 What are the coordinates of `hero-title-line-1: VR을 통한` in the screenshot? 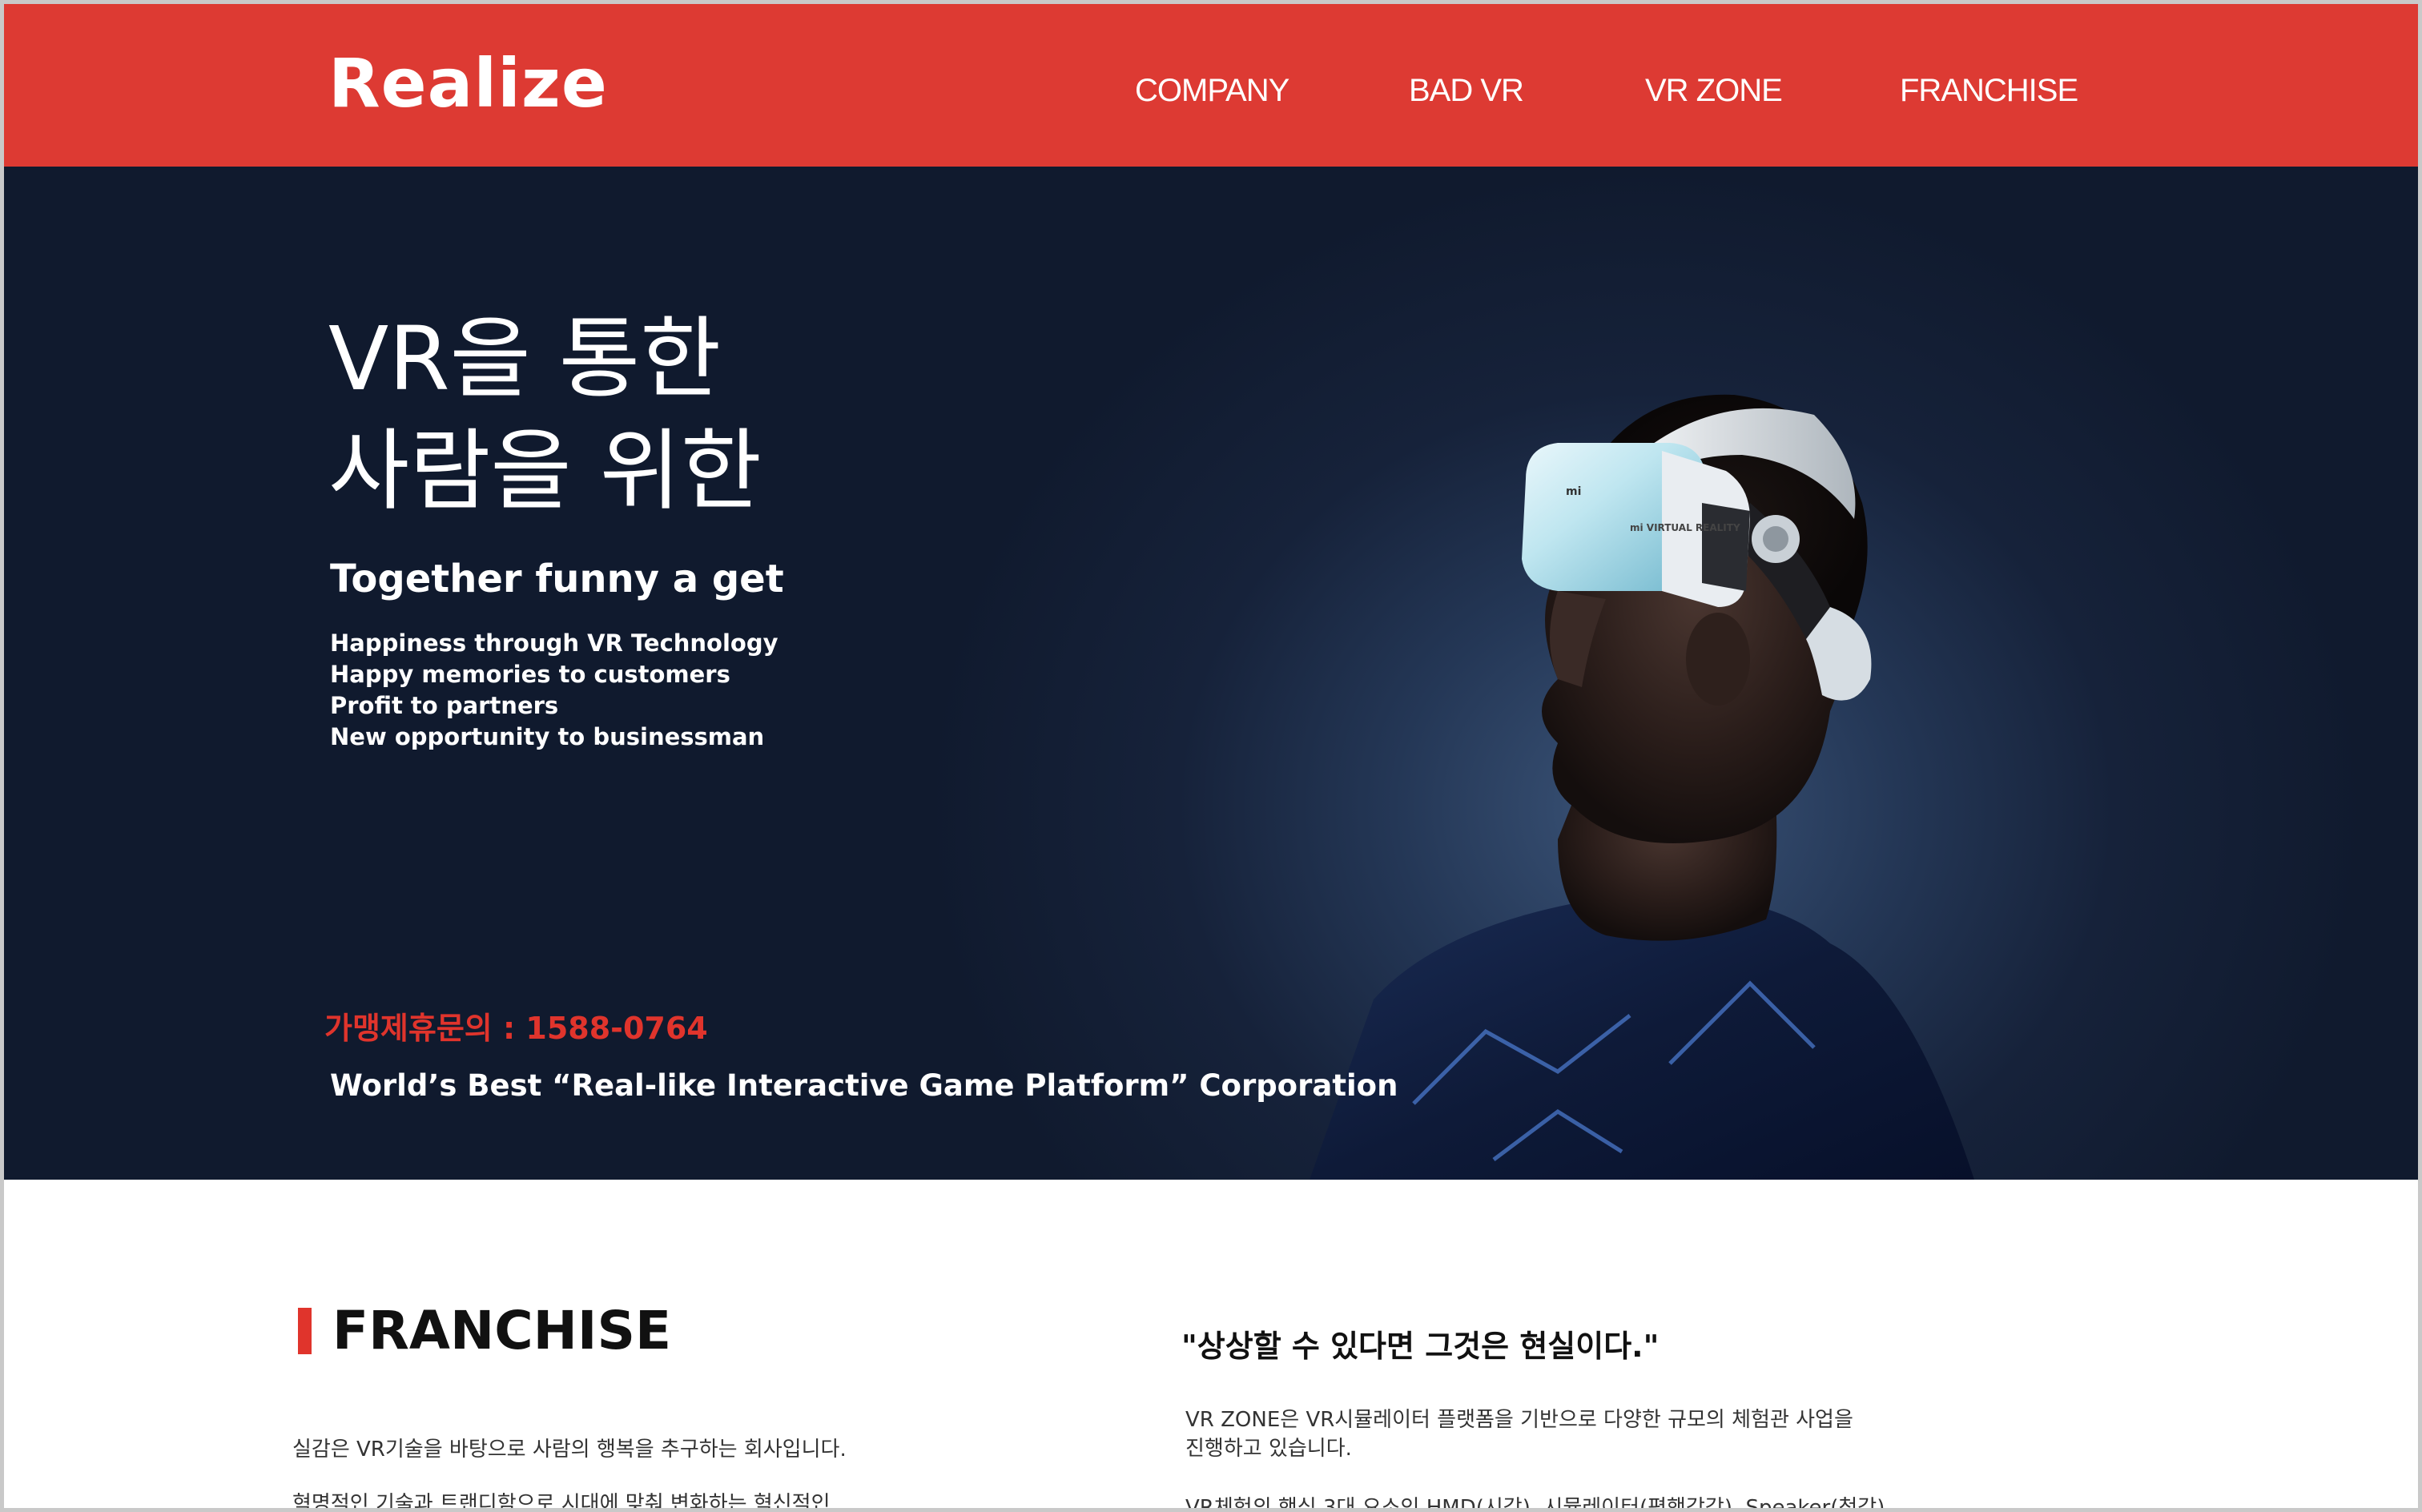 It's located at (525, 359).